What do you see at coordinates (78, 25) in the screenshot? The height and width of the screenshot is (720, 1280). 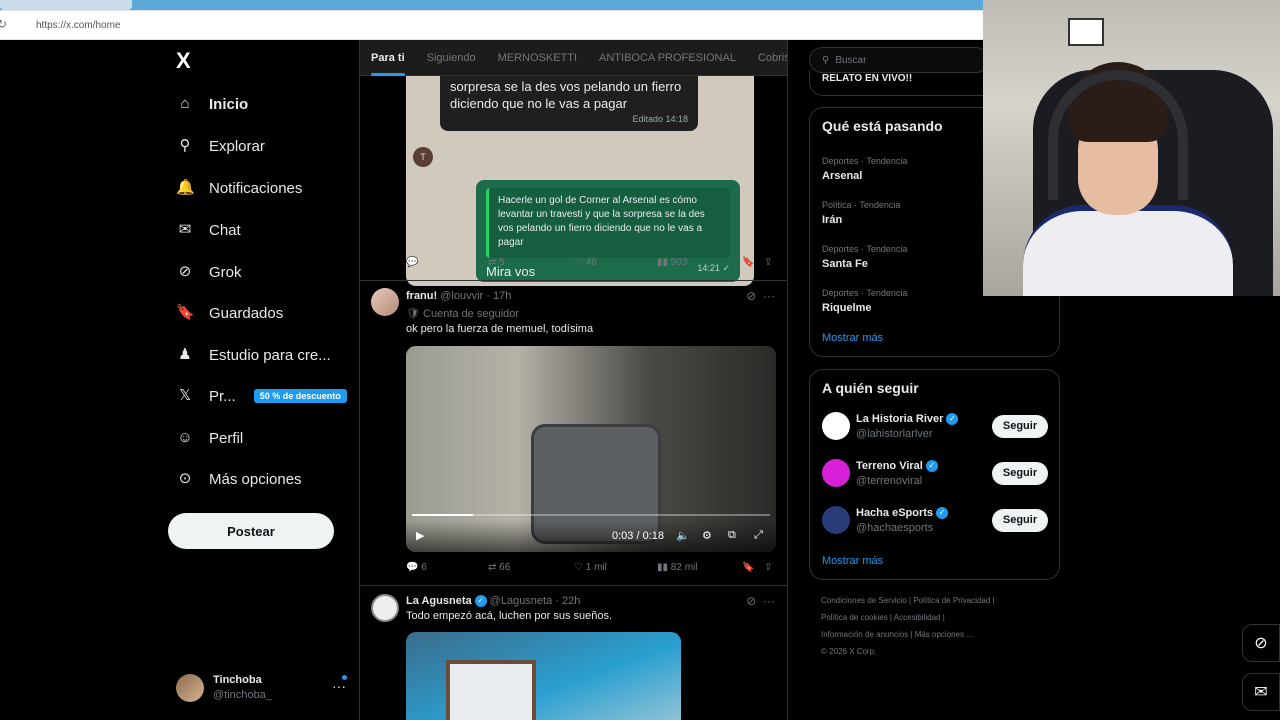 I see `url-text: https://x.com/home` at bounding box center [78, 25].